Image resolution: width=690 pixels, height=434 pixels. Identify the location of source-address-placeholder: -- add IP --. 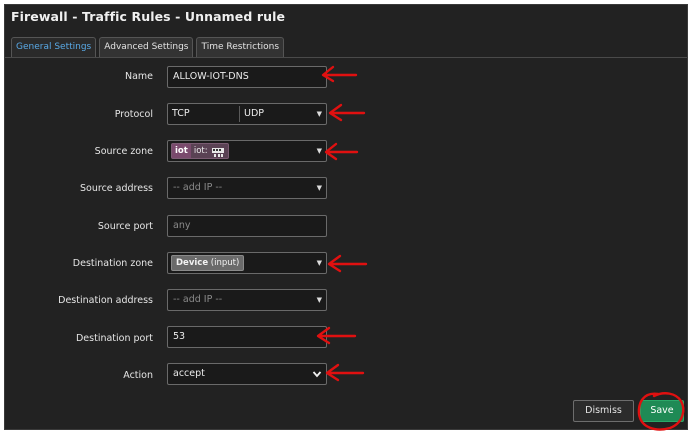
(198, 187).